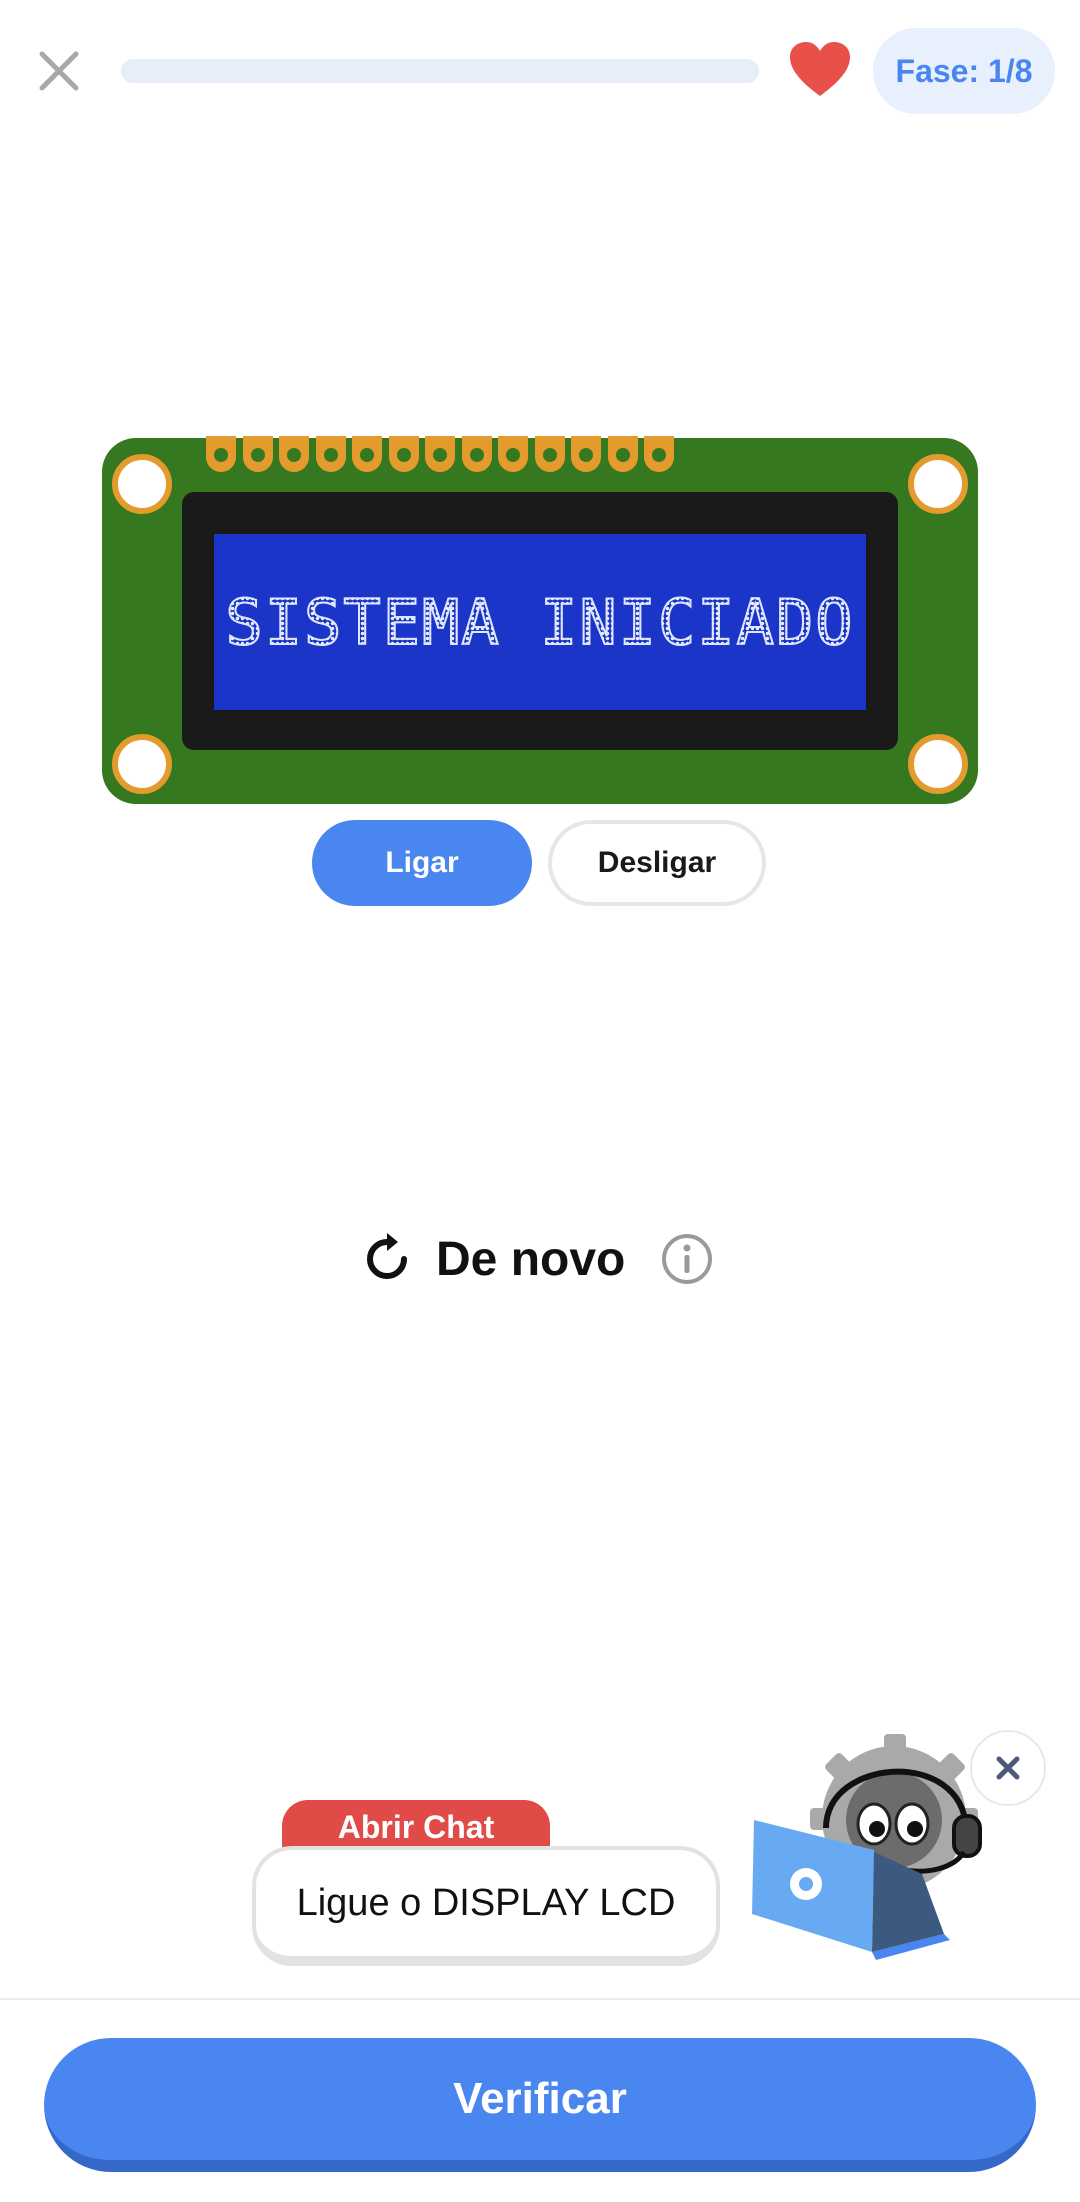  What do you see at coordinates (964, 71) in the screenshot?
I see `phase-badge: Fase: 1/8` at bounding box center [964, 71].